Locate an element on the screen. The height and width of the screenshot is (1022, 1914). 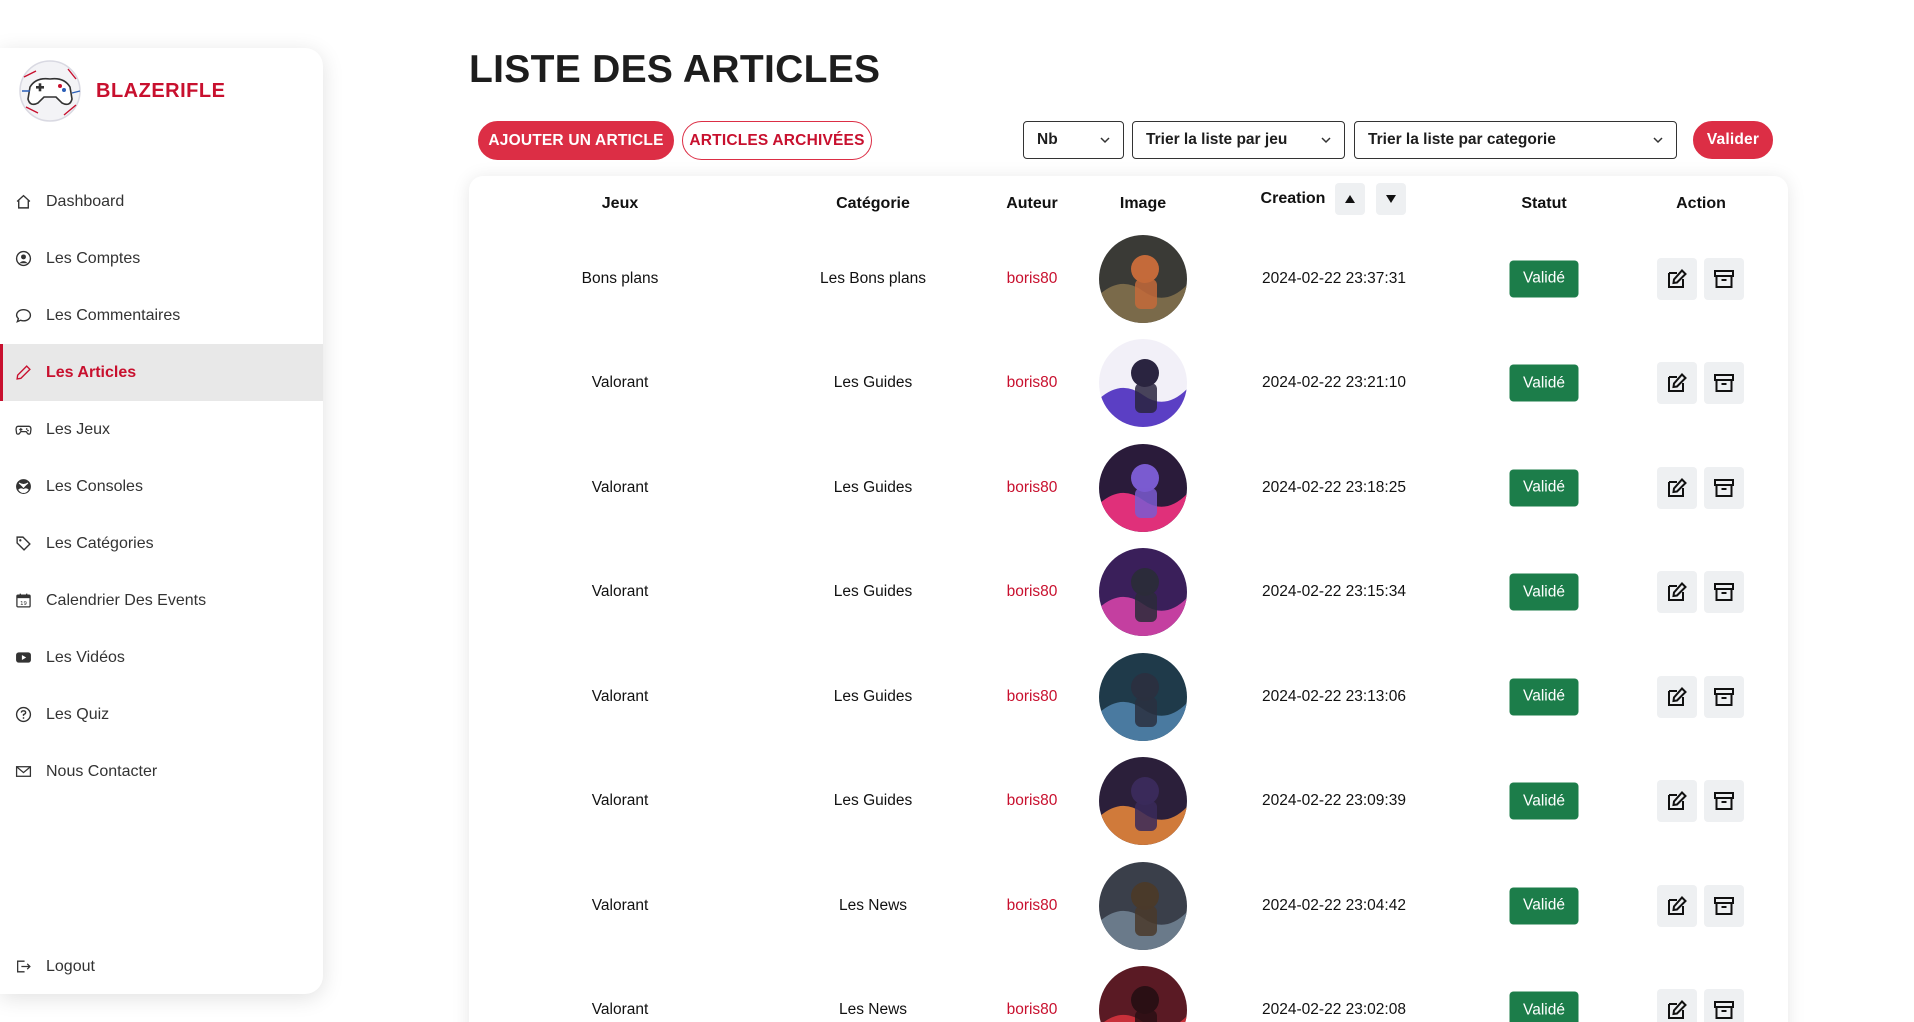
sort-asc-button is located at coordinates (1350, 199).